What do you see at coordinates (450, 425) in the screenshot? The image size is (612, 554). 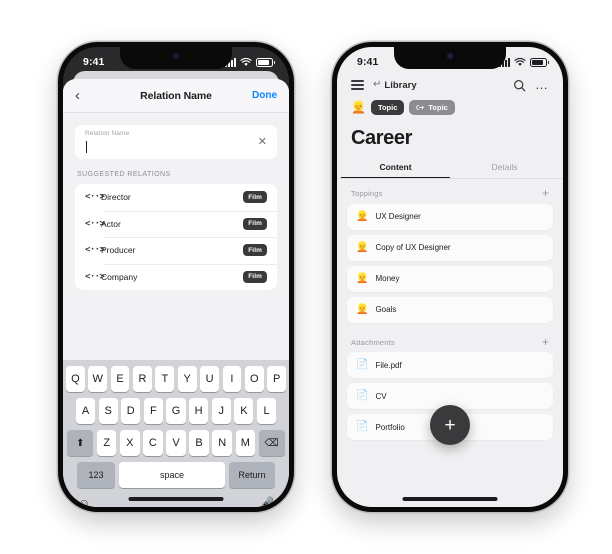 I see `add-floating-action-button: +` at bounding box center [450, 425].